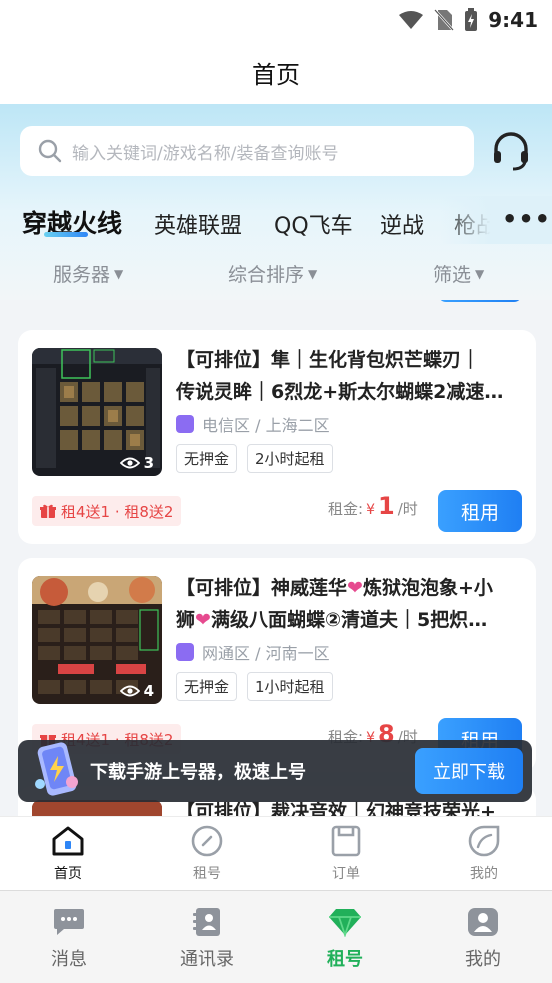 The height and width of the screenshot is (983, 552). I want to click on search-input: 输入关键词/游戏名称/装备查询账号, so click(247, 151).